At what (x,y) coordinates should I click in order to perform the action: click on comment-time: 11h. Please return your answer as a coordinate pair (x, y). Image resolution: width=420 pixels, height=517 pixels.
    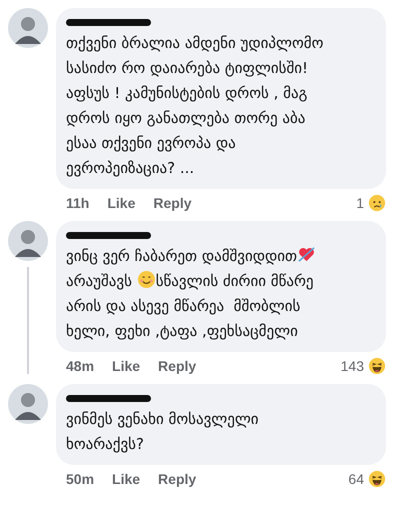
    Looking at the image, I should click on (78, 203).